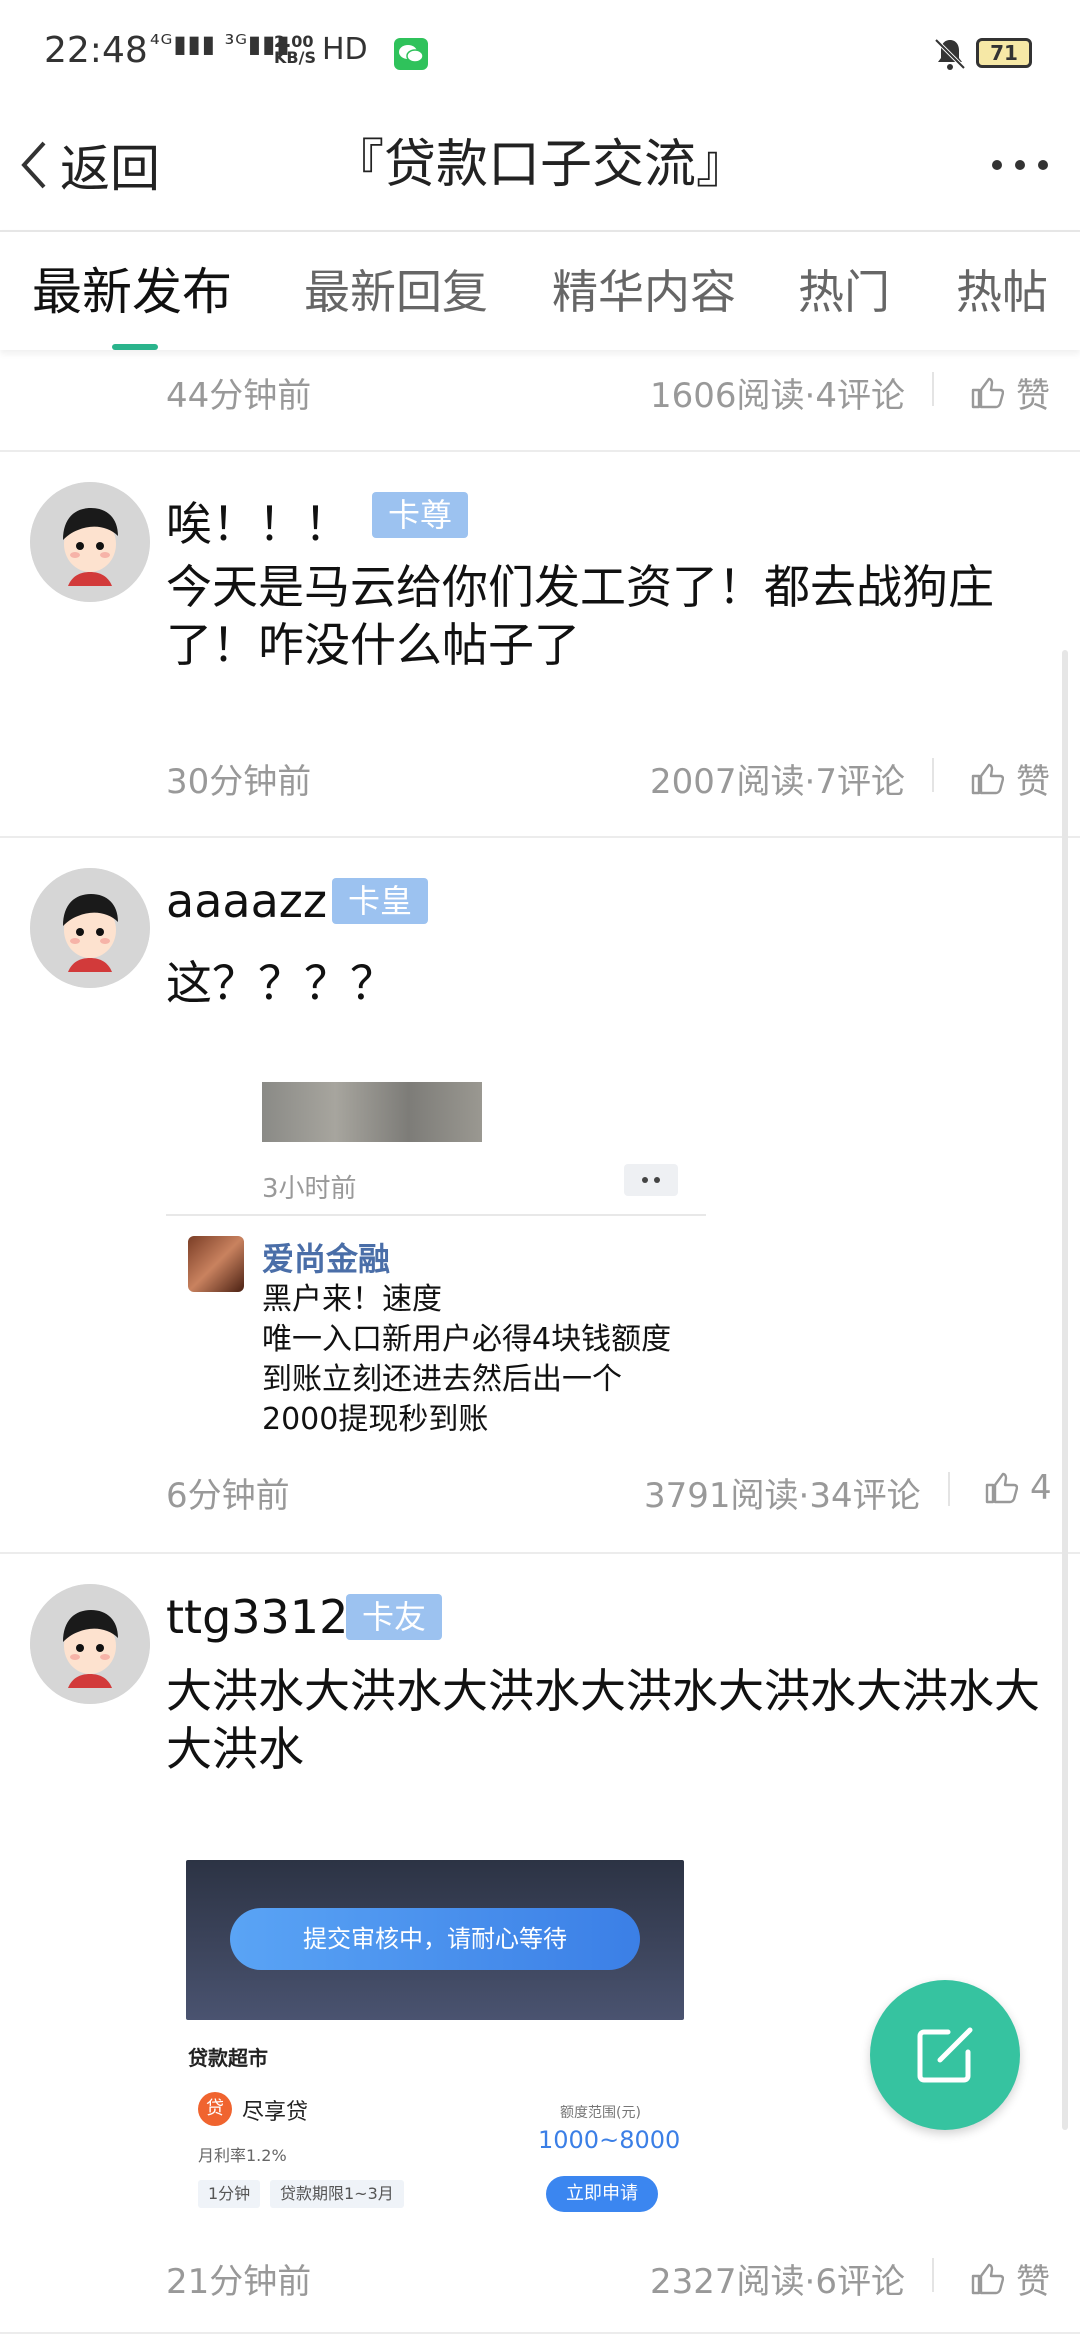  What do you see at coordinates (239, 2282) in the screenshot?
I see `post-time: 21分钟前` at bounding box center [239, 2282].